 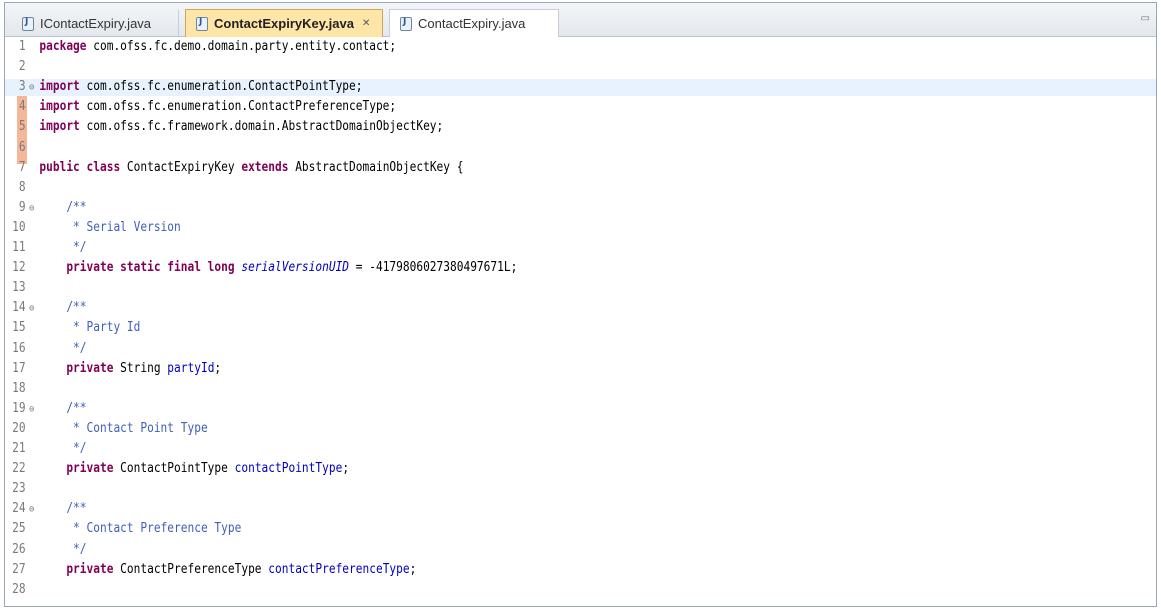 I want to click on code-line: 20 * Contact Point Type, so click(x=500, y=429).